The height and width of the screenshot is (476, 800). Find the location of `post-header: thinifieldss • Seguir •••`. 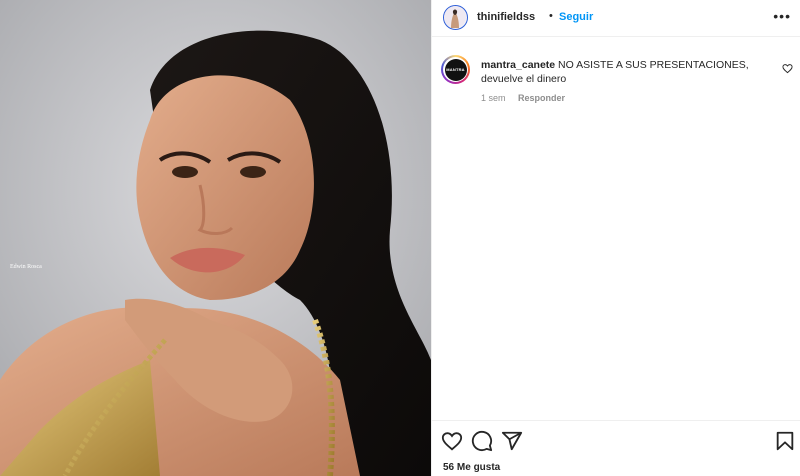

post-header: thinifieldss • Seguir ••• is located at coordinates (616, 18).